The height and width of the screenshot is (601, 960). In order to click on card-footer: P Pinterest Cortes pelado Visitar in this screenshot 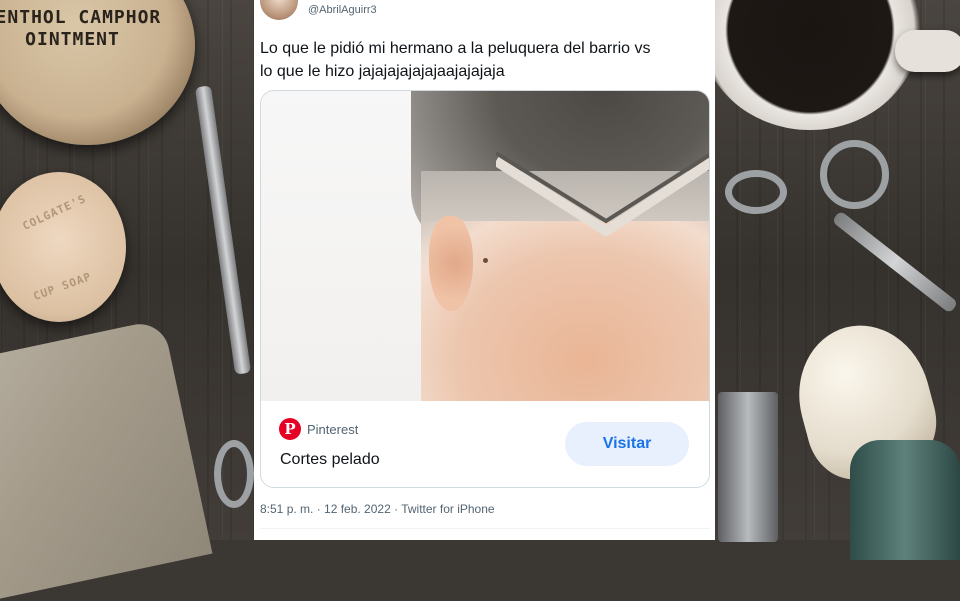, I will do `click(485, 444)`.